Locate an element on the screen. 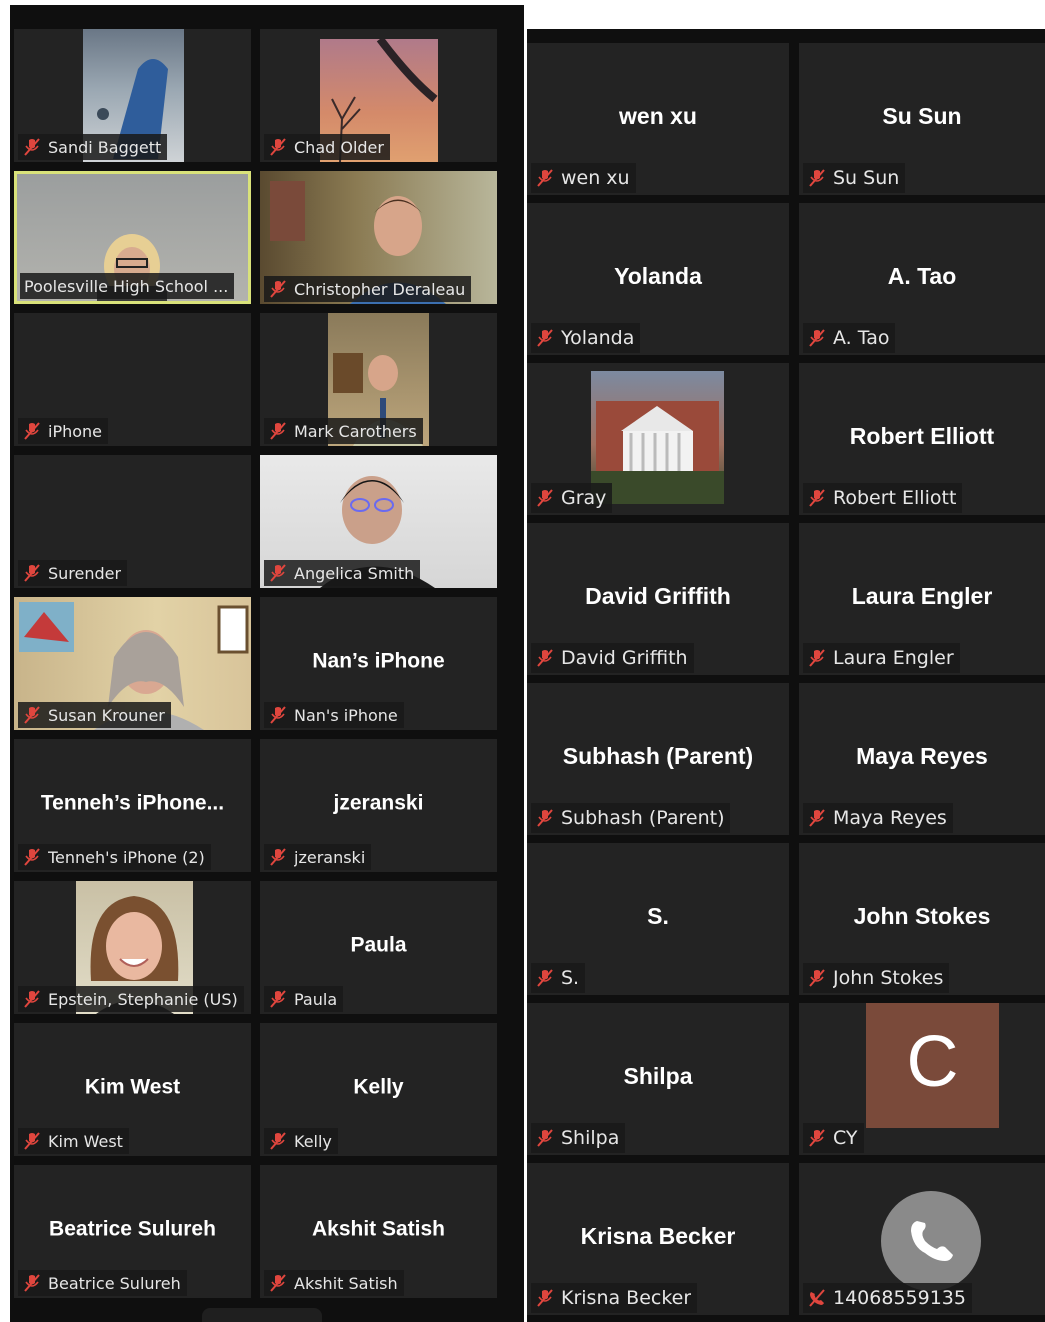 The height and width of the screenshot is (1322, 1045). name-label: jzeranski is located at coordinates (318, 857).